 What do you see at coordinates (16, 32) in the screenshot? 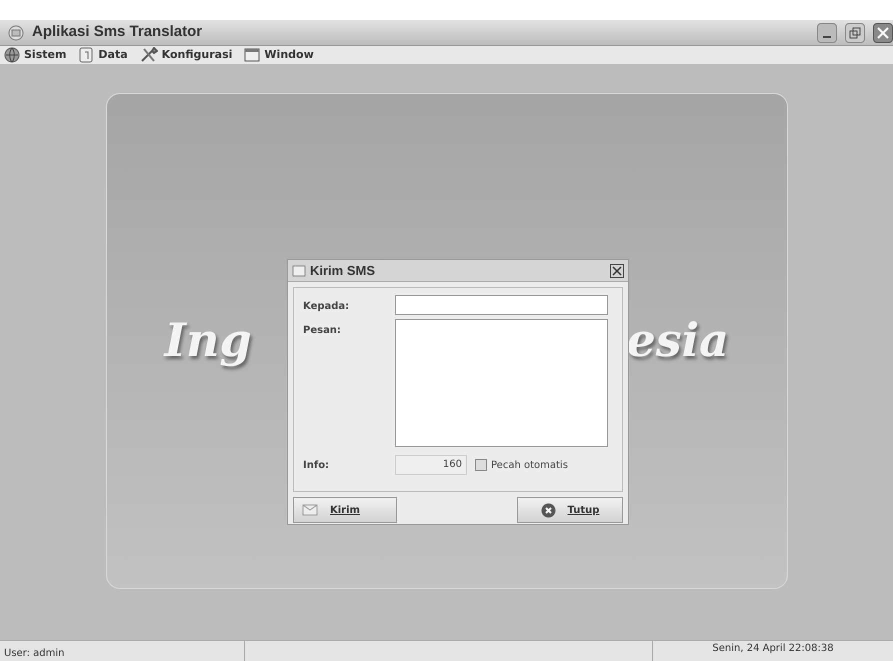
I see `app-icon` at bounding box center [16, 32].